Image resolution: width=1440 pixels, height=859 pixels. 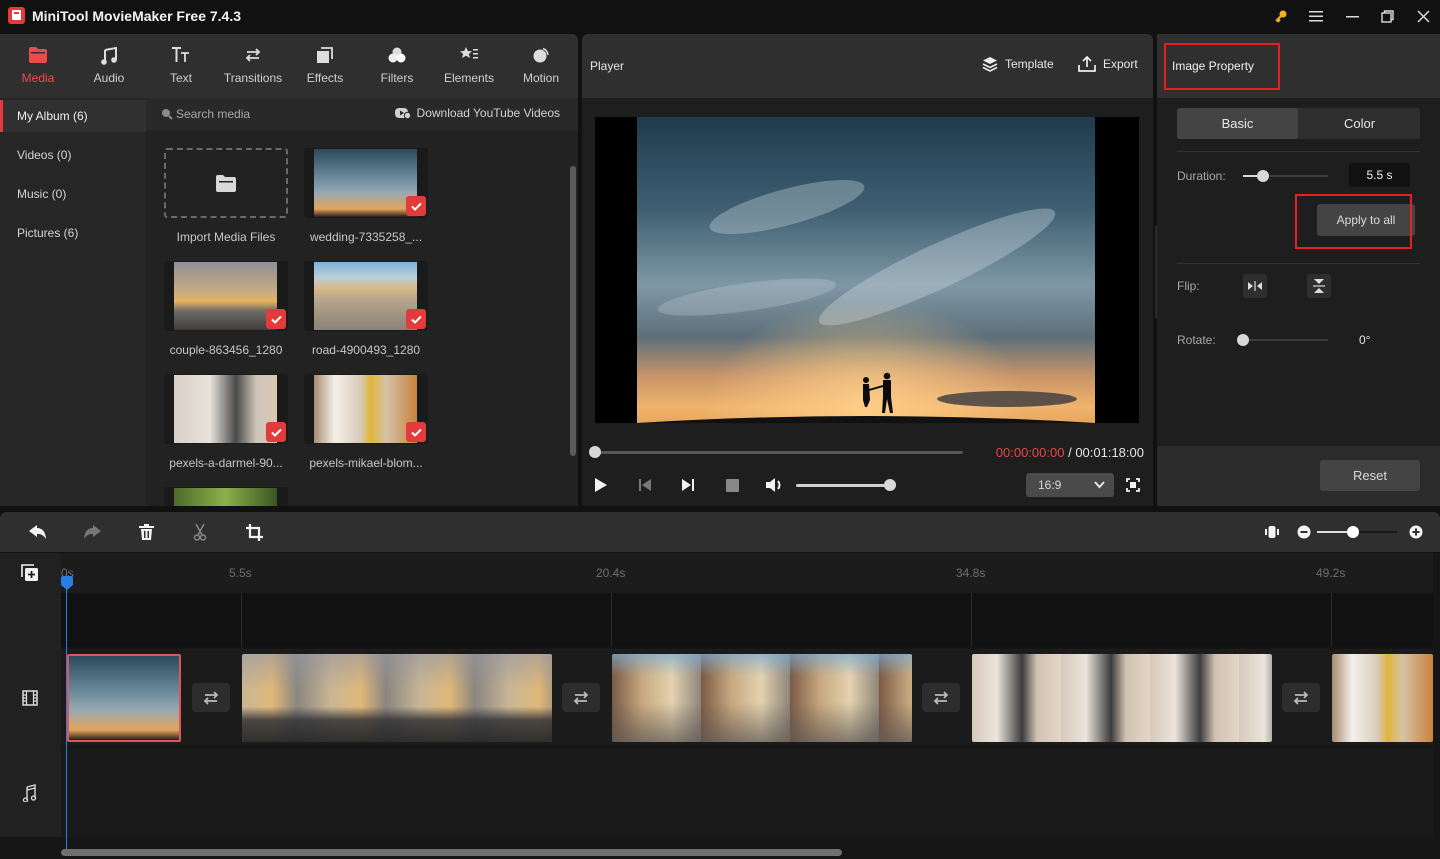 I want to click on volume-button, so click(x=775, y=485).